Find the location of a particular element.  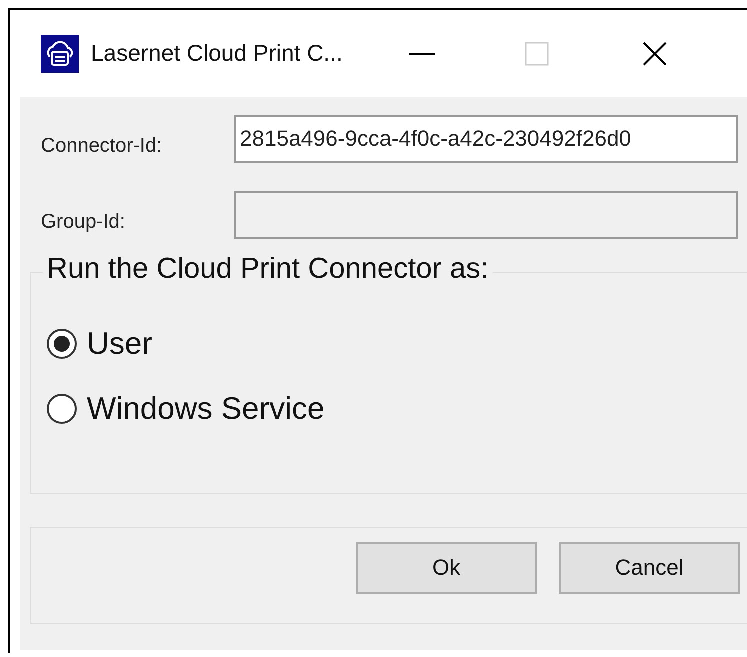

text-field: 2815a496-9cca-4f0c-a42c-230492f26d0 is located at coordinates (486, 139).